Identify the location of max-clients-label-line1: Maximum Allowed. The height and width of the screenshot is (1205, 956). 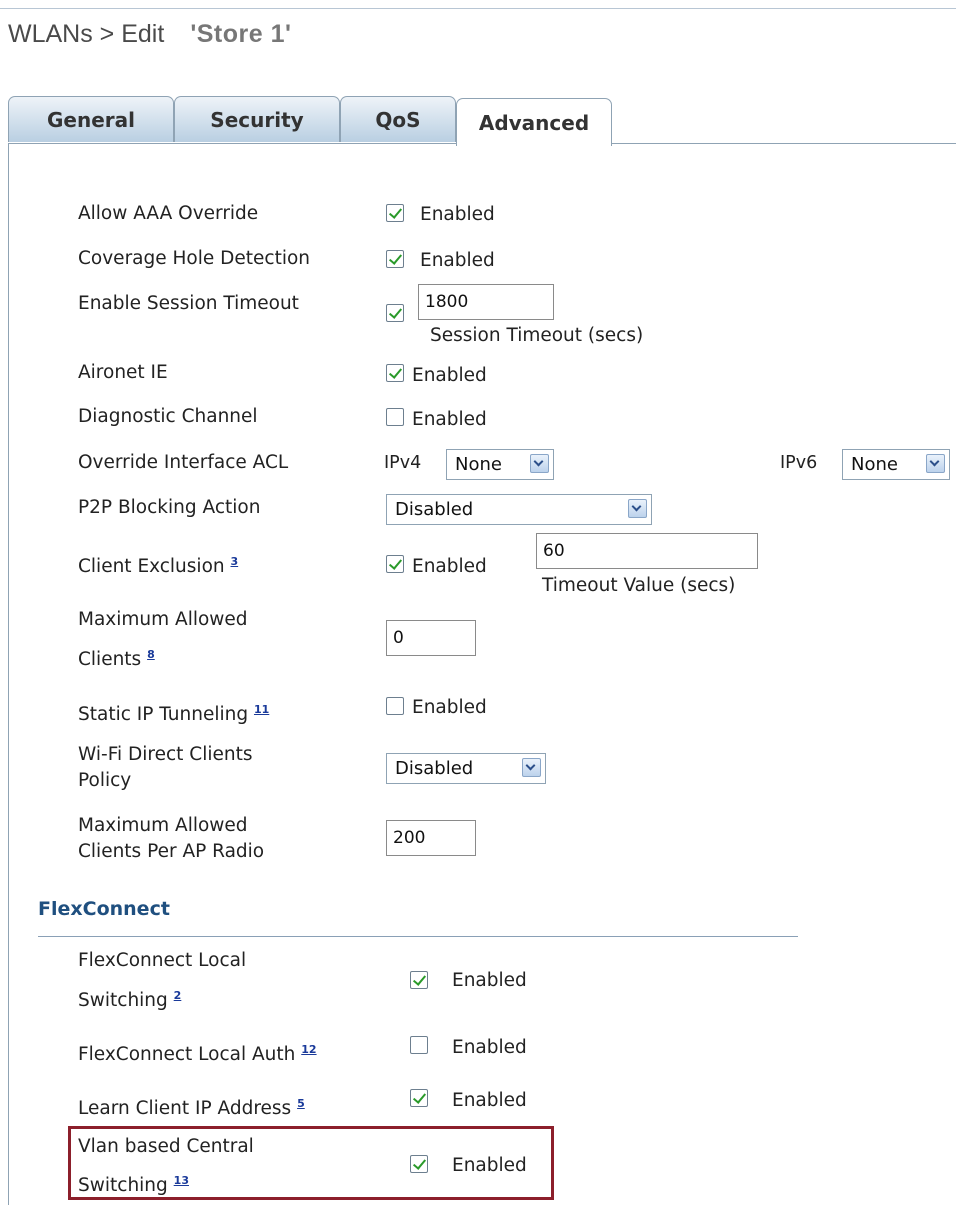
(163, 619).